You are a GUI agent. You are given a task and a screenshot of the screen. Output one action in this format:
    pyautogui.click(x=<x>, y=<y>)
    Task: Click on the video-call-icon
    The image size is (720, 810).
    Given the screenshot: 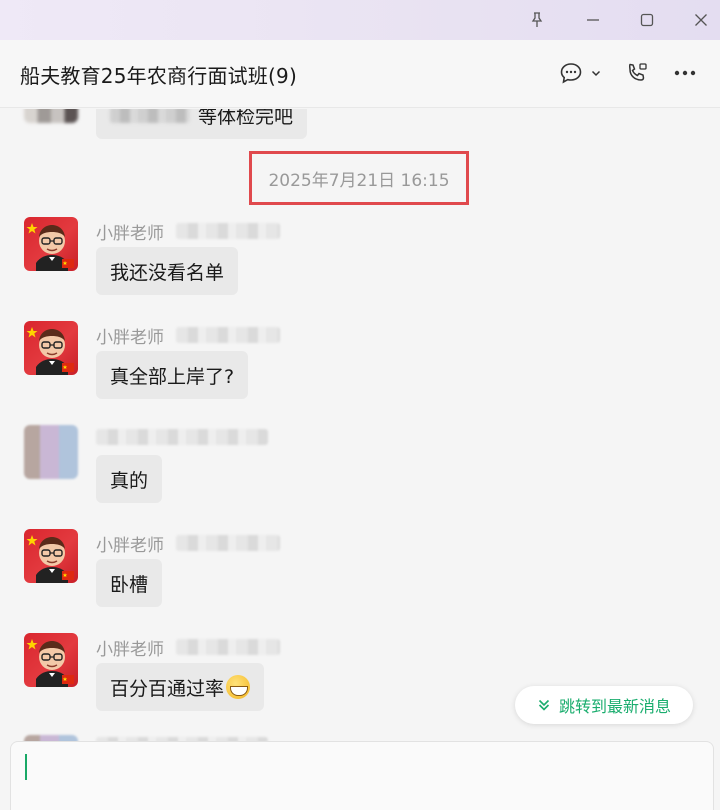 What is the action you would take?
    pyautogui.click(x=637, y=72)
    